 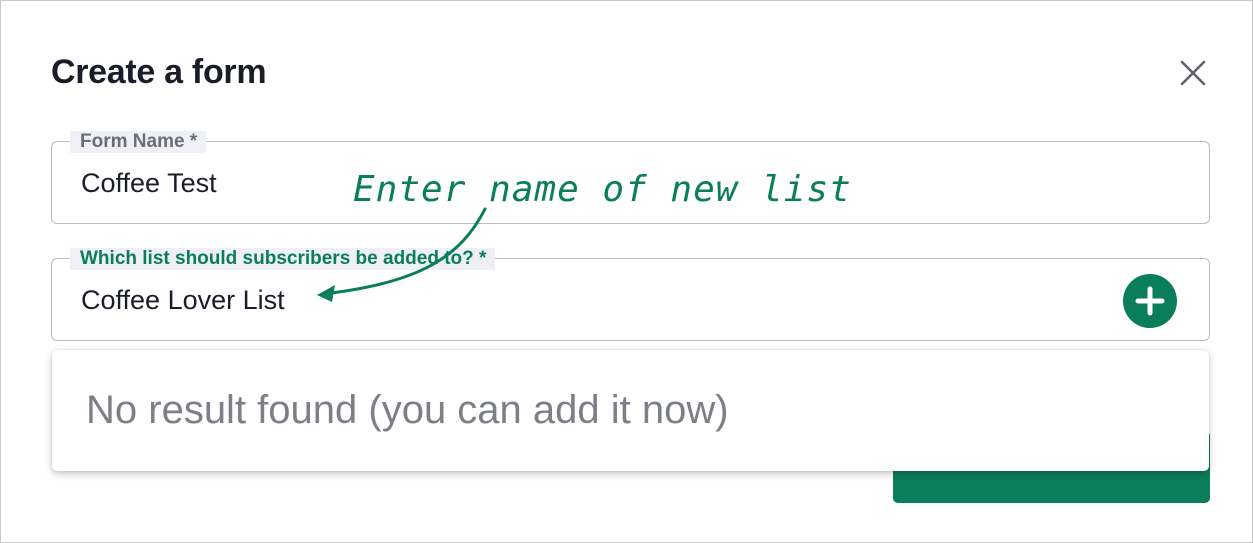 I want to click on annotation-arrow-icon, so click(x=402, y=254).